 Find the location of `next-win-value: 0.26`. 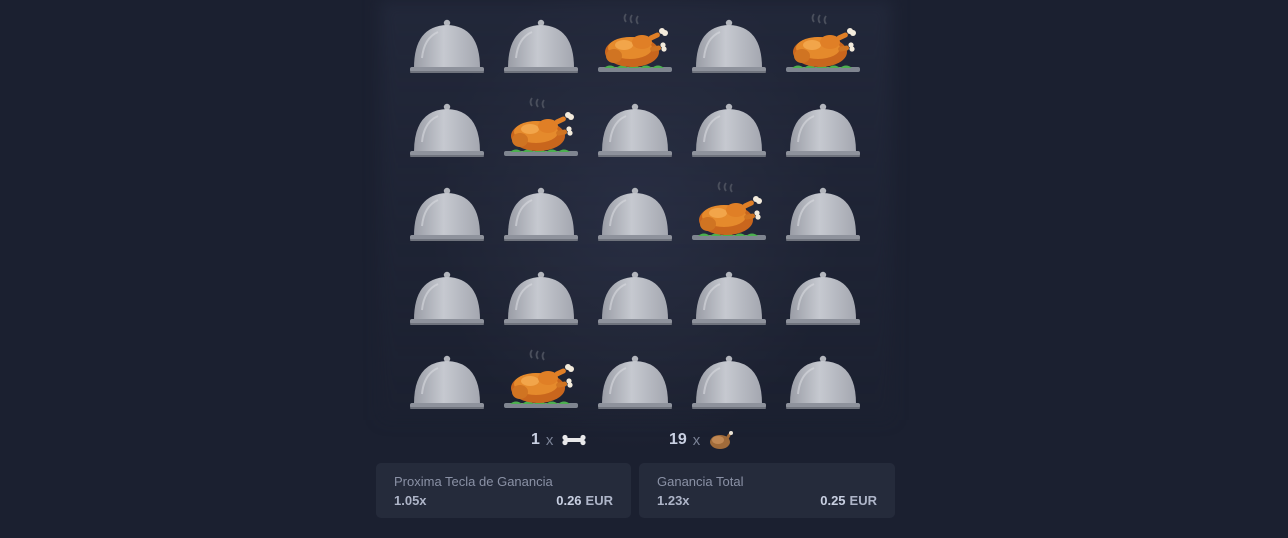

next-win-value: 0.26 is located at coordinates (569, 500).